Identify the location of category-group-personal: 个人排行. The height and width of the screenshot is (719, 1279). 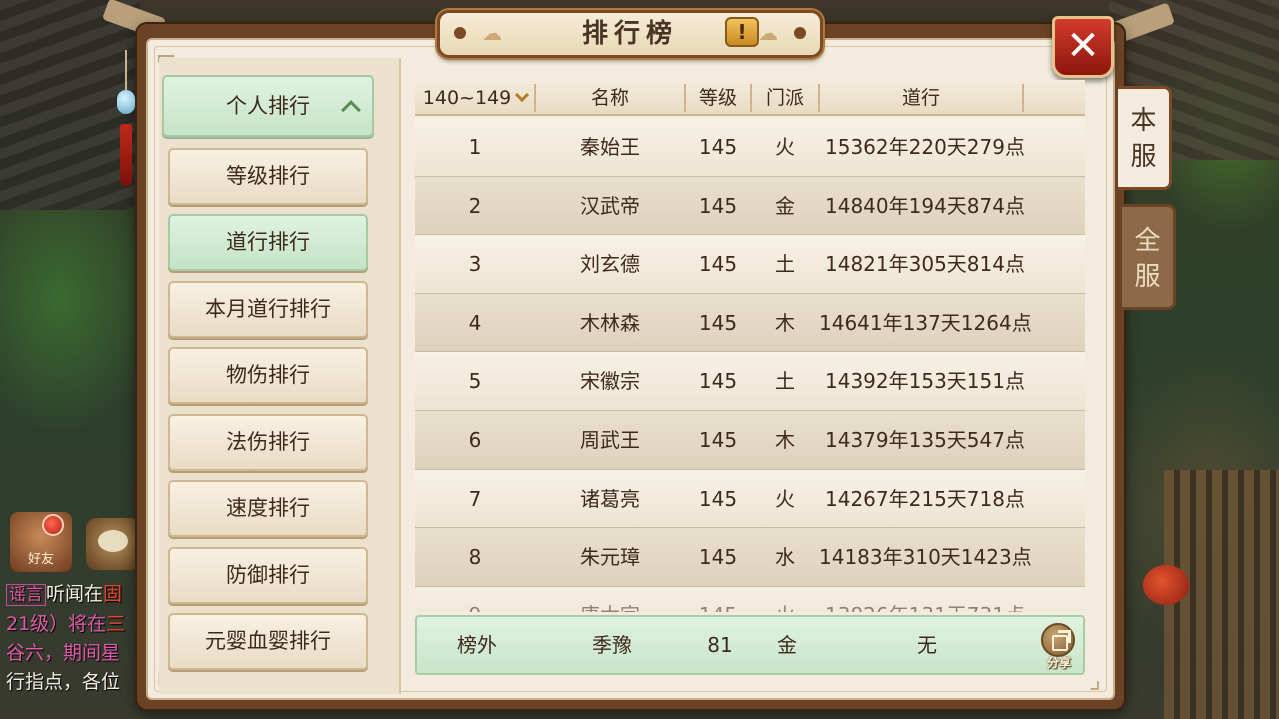
(268, 106).